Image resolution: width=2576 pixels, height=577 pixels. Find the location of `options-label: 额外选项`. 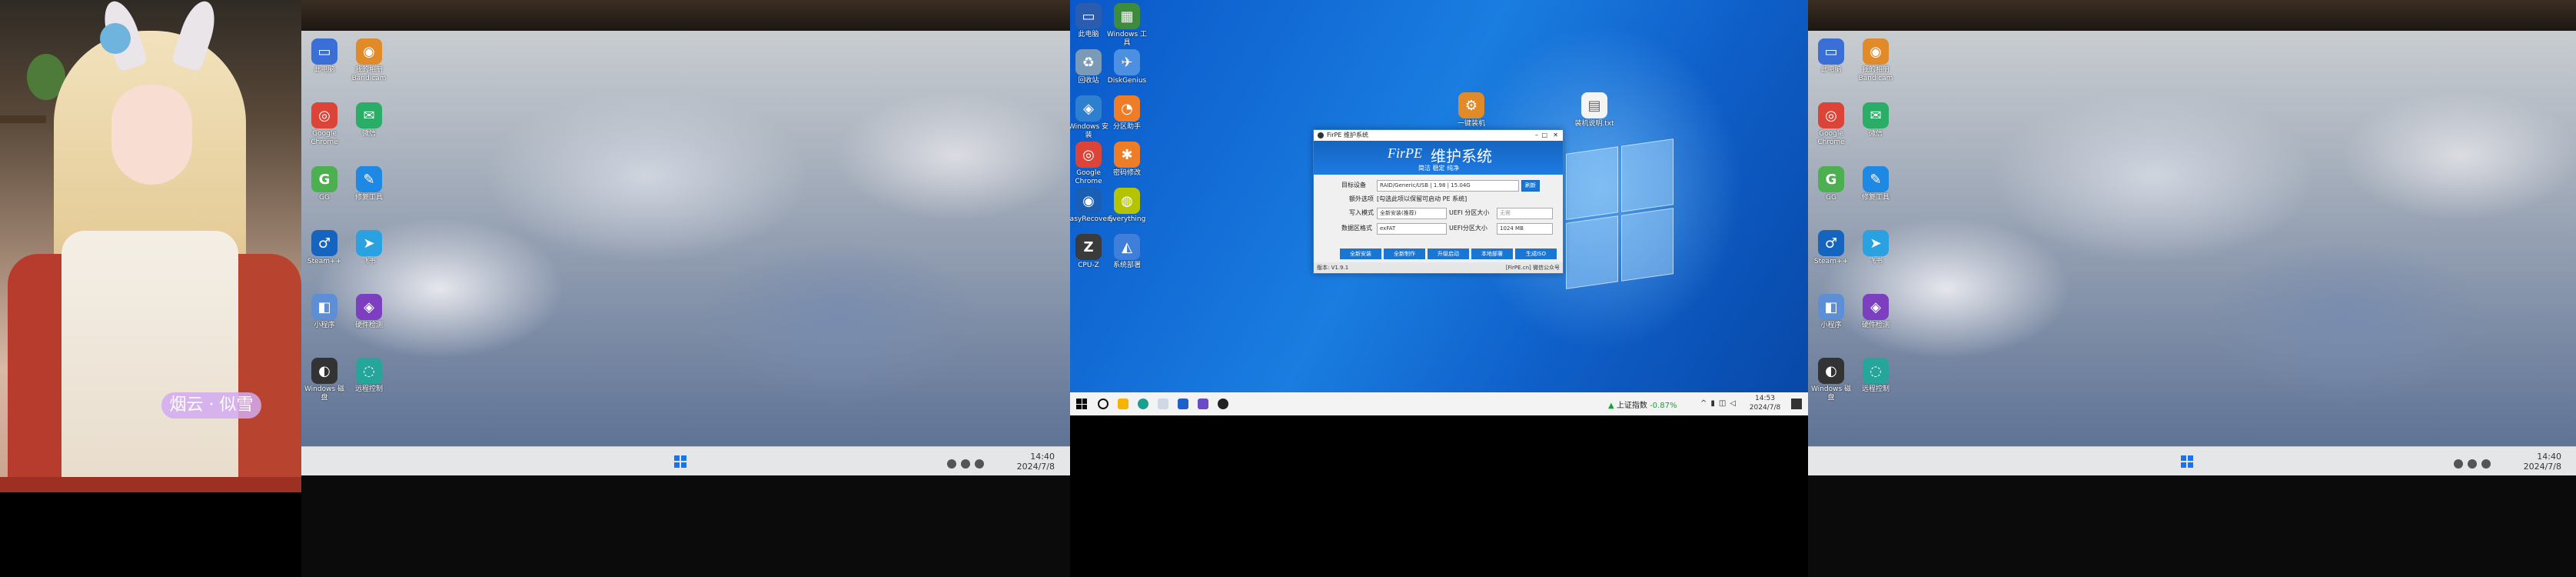

options-label: 额外选项 is located at coordinates (1361, 198).